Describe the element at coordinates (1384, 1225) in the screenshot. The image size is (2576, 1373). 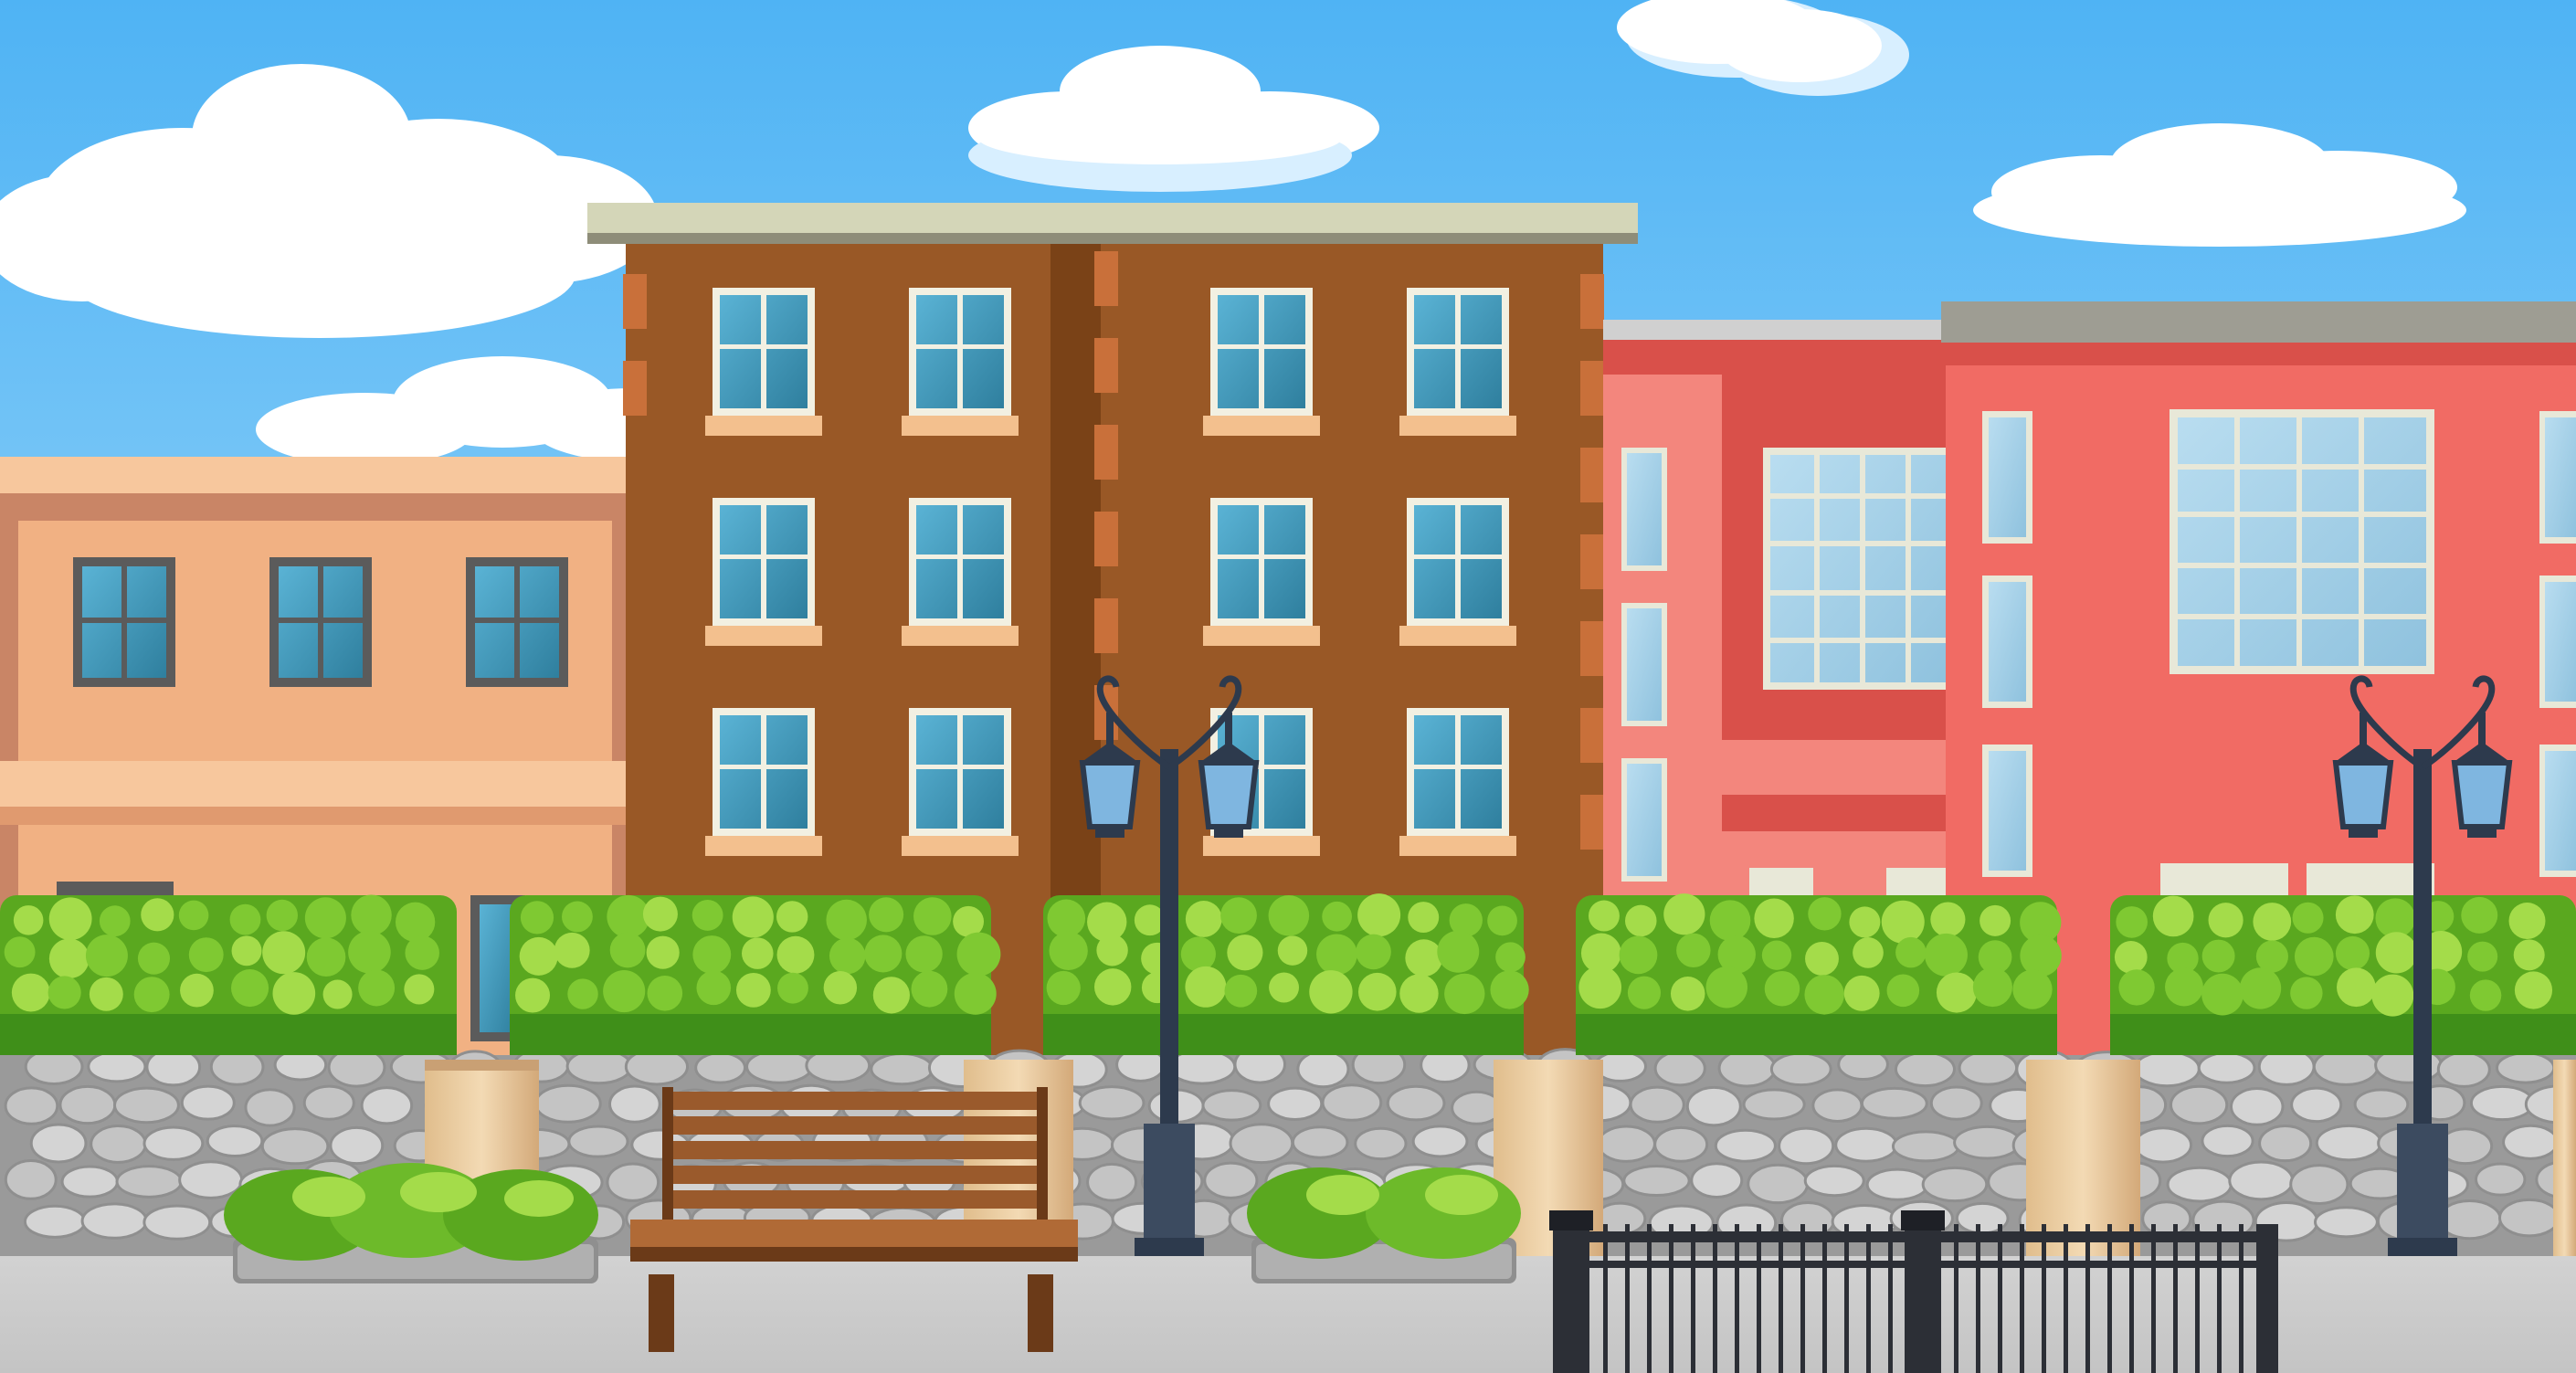
I see `planter-center` at that location.